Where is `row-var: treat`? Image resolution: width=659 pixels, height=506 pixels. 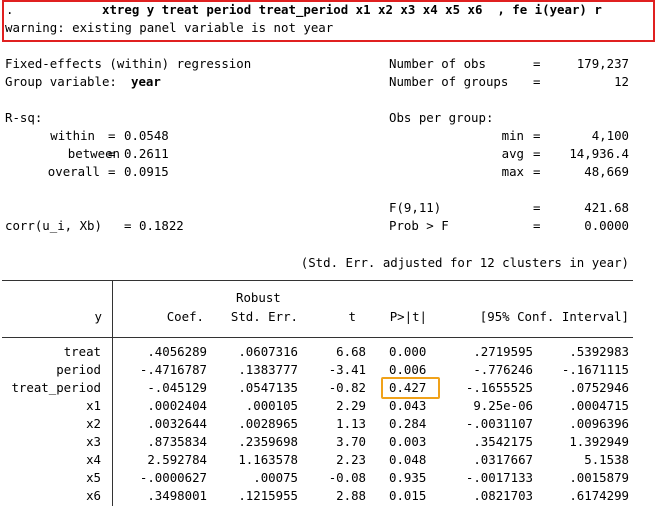 row-var: treat is located at coordinates (82, 351).